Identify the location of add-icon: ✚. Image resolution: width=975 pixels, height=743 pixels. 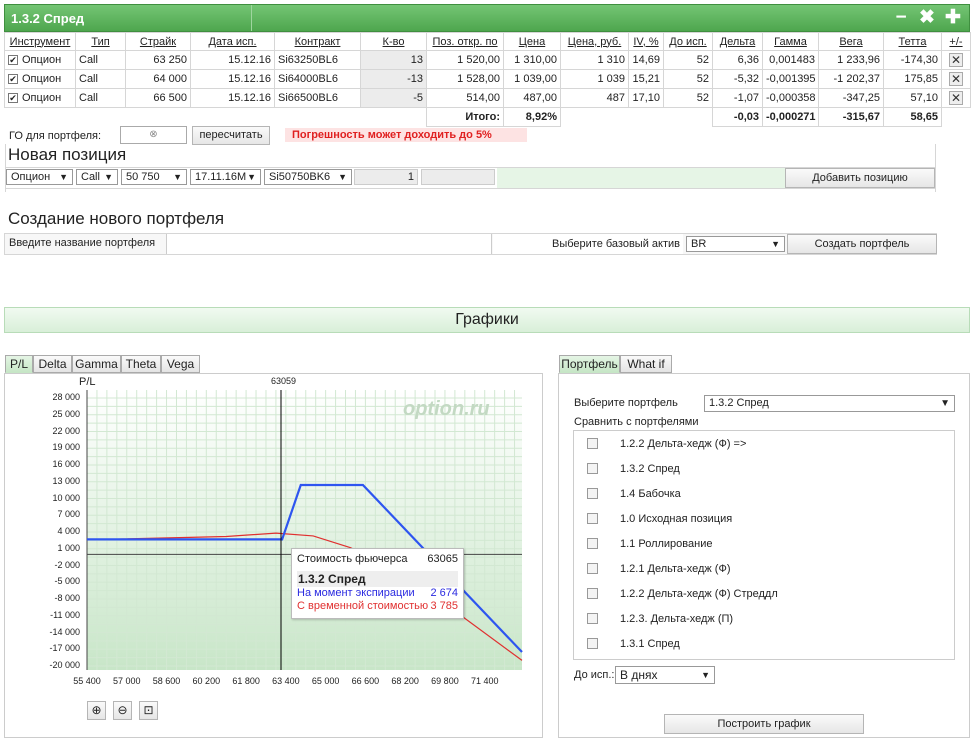
(953, 18).